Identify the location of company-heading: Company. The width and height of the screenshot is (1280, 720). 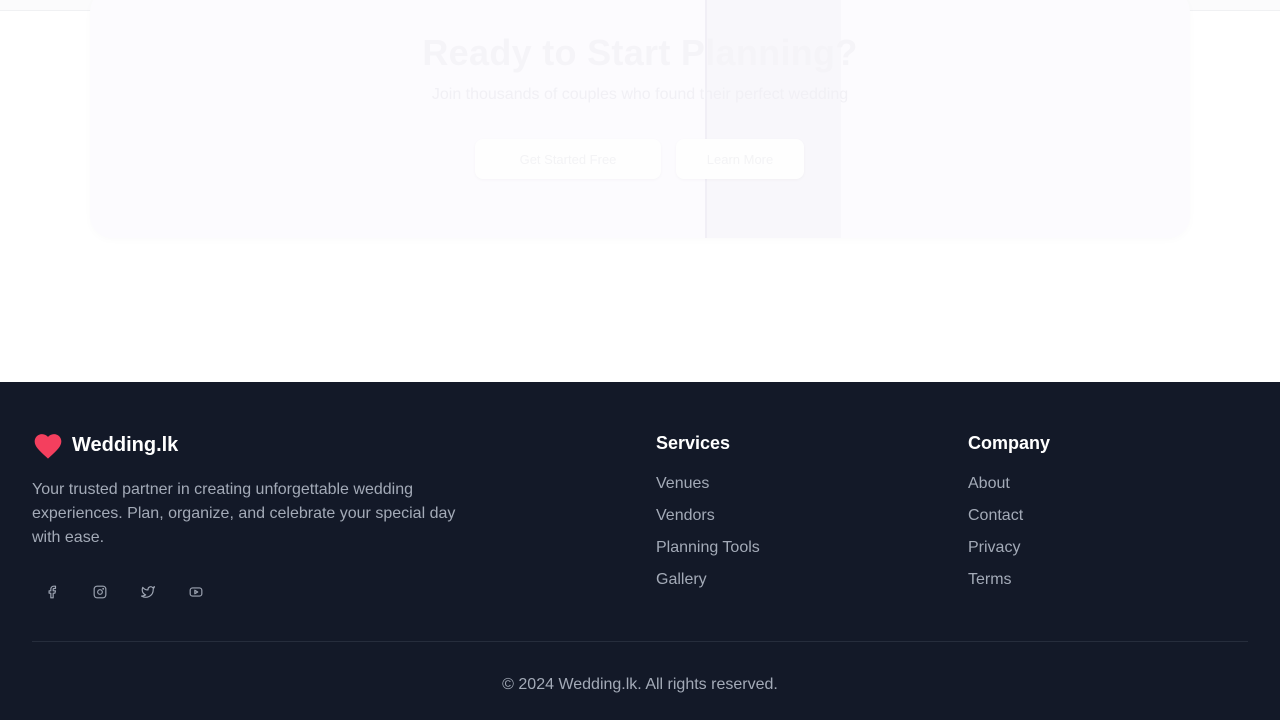
(1009, 443).